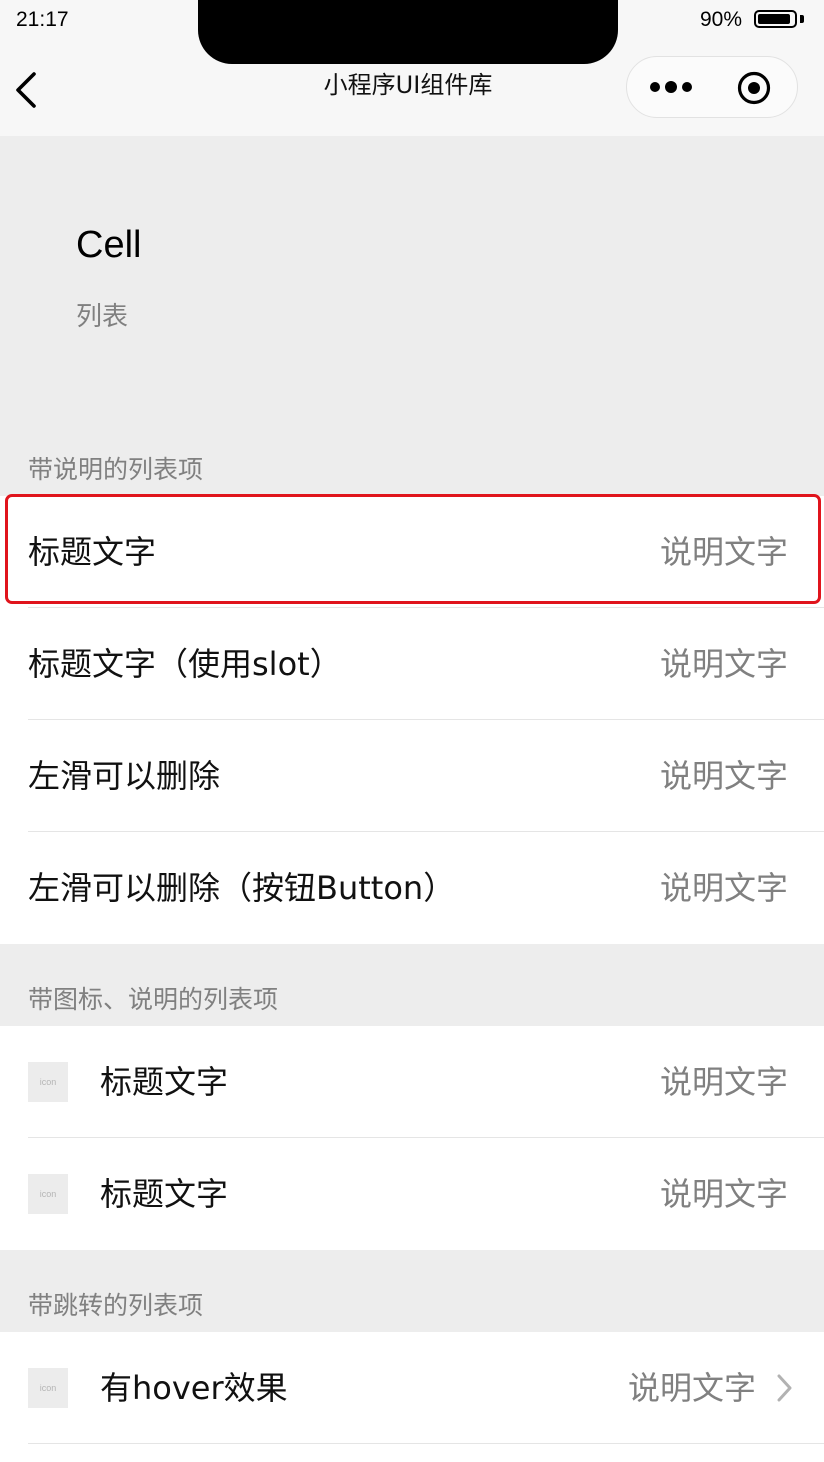 The height and width of the screenshot is (1462, 824). Describe the element at coordinates (426, 1443) in the screenshot. I see `cell-divider` at that location.